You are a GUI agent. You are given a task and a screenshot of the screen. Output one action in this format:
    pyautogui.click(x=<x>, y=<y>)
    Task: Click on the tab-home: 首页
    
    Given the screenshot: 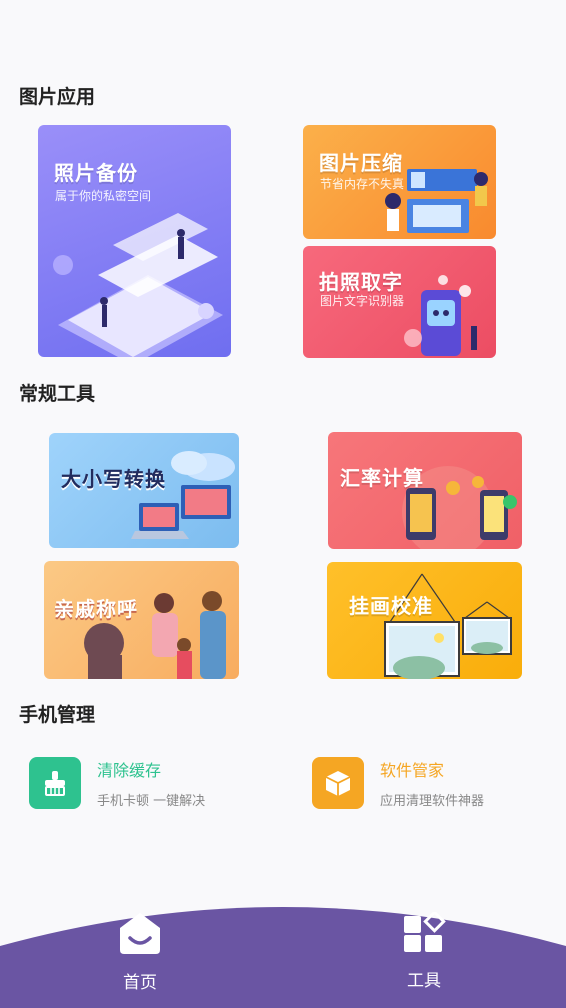 What is the action you would take?
    pyautogui.click(x=140, y=951)
    